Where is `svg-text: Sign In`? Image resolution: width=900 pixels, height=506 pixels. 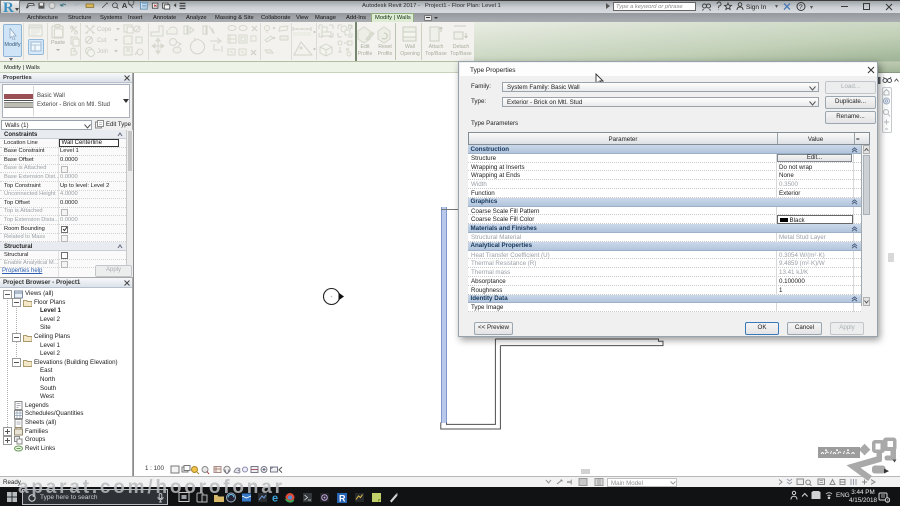
svg-text: Sign In is located at coordinates (756, 7).